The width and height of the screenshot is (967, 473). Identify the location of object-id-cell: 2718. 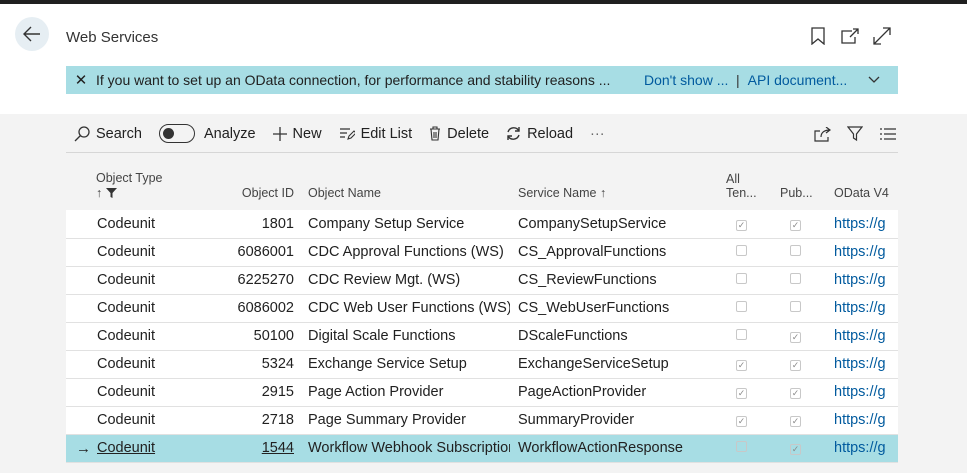
(248, 420).